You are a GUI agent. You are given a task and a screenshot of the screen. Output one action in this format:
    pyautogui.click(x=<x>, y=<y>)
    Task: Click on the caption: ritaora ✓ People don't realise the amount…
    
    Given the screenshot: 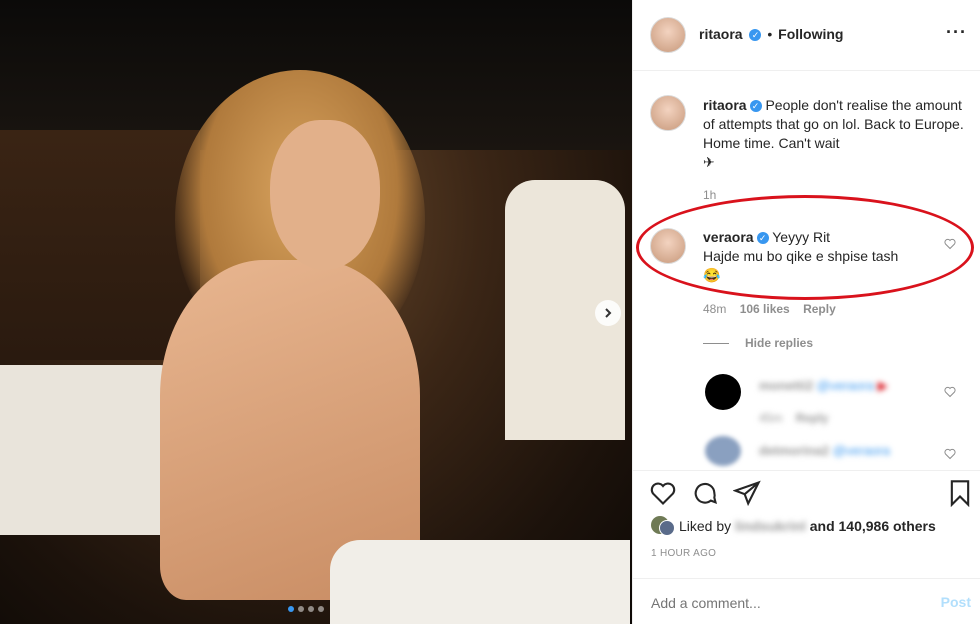 What is the action you would take?
    pyautogui.click(x=834, y=134)
    